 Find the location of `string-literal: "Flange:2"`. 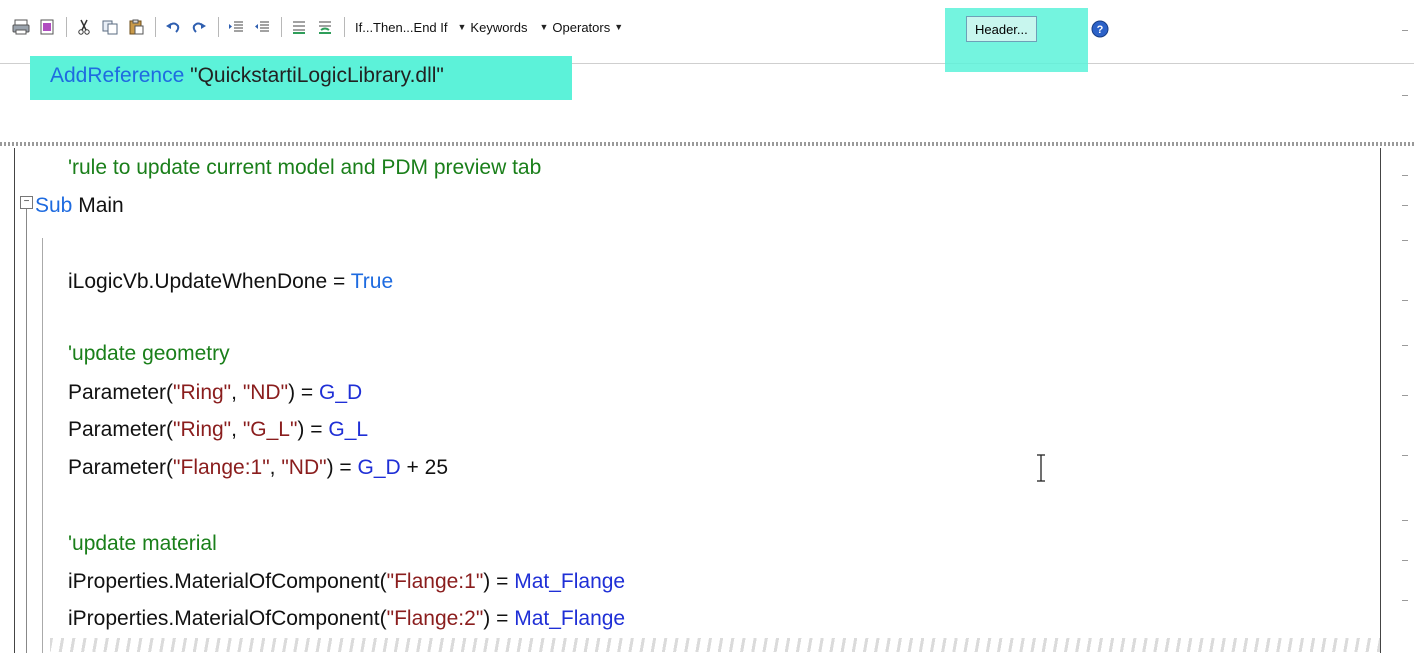

string-literal: "Flange:2" is located at coordinates (435, 618).